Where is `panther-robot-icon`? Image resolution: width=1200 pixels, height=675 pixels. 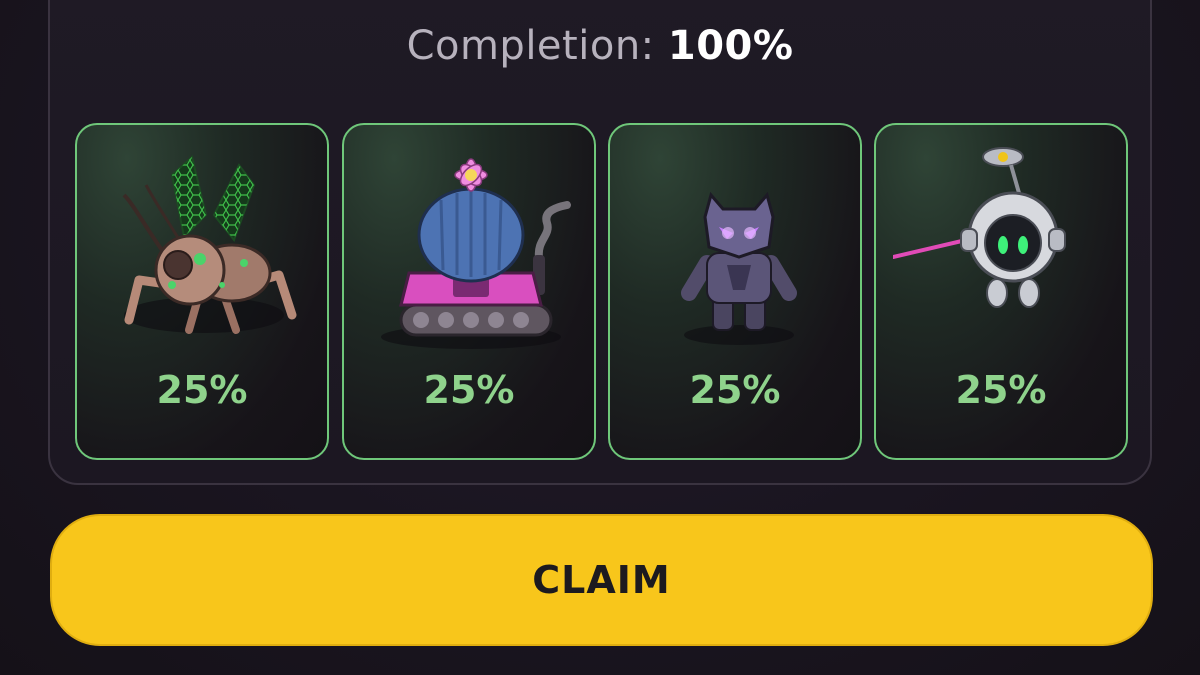
panther-robot-icon is located at coordinates (739, 268).